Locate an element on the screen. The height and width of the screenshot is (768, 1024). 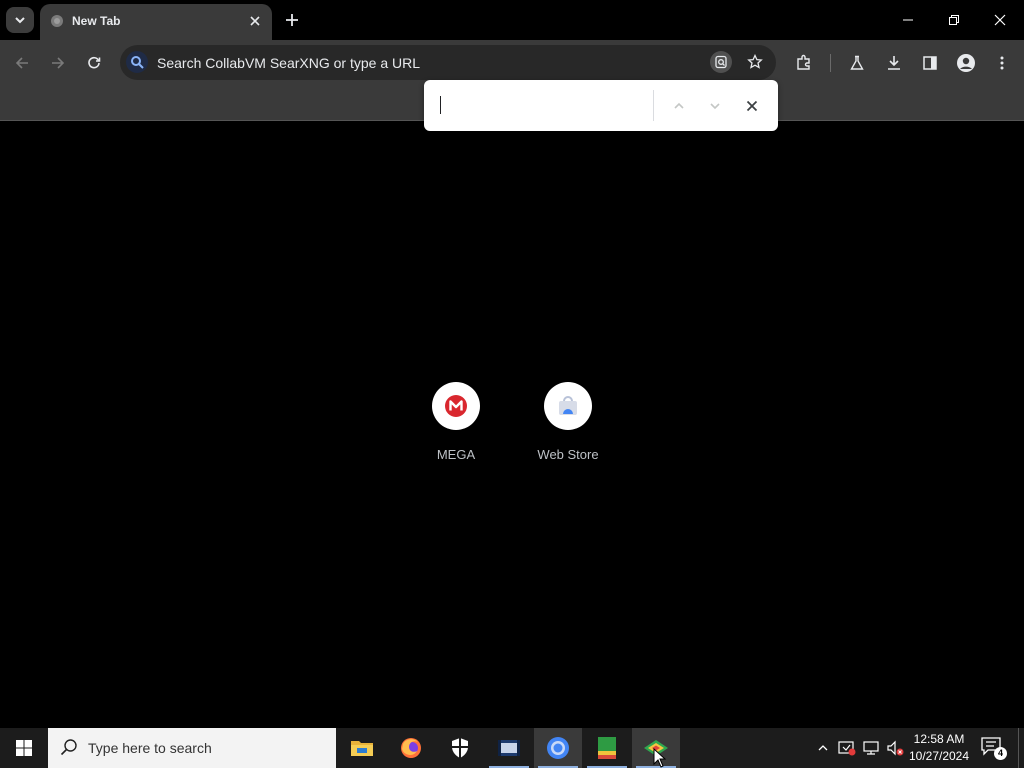
close-window-icon is located at coordinates (1000, 20).